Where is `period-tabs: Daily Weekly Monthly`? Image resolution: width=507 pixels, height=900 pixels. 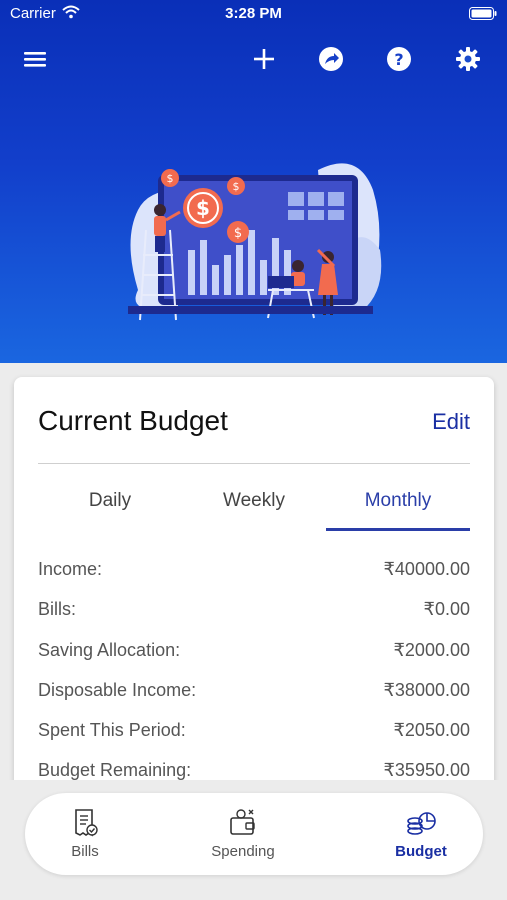
period-tabs: Daily Weekly Monthly is located at coordinates (254, 506).